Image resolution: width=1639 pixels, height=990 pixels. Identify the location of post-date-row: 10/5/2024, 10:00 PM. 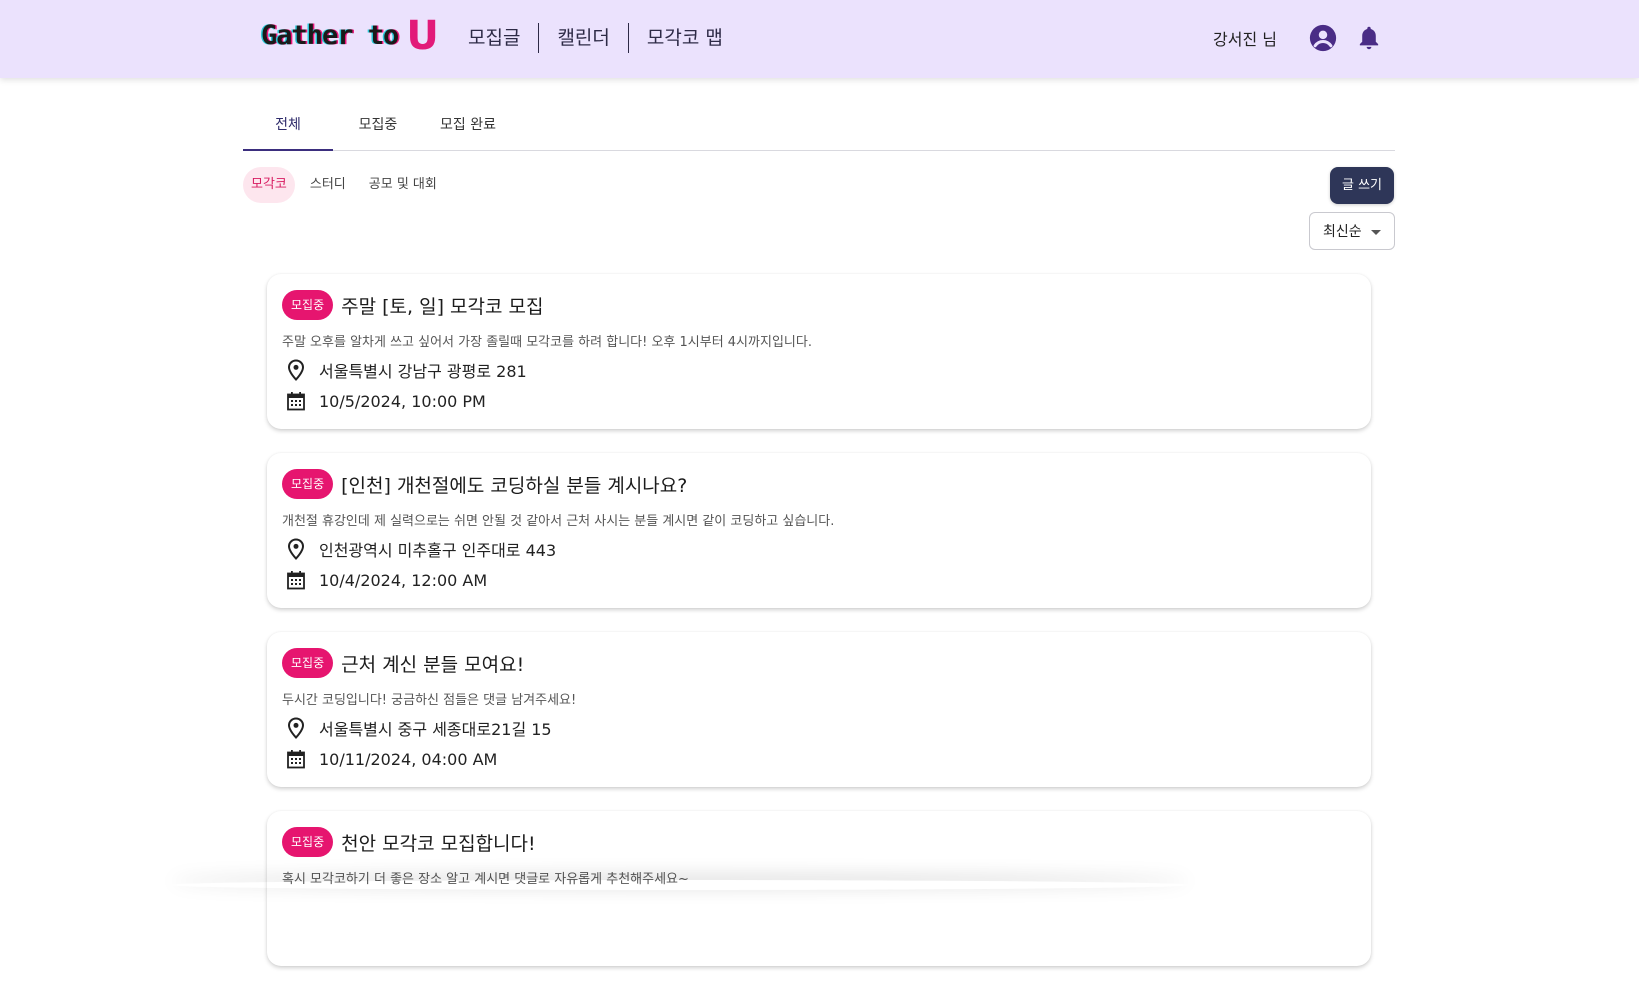
(385, 401).